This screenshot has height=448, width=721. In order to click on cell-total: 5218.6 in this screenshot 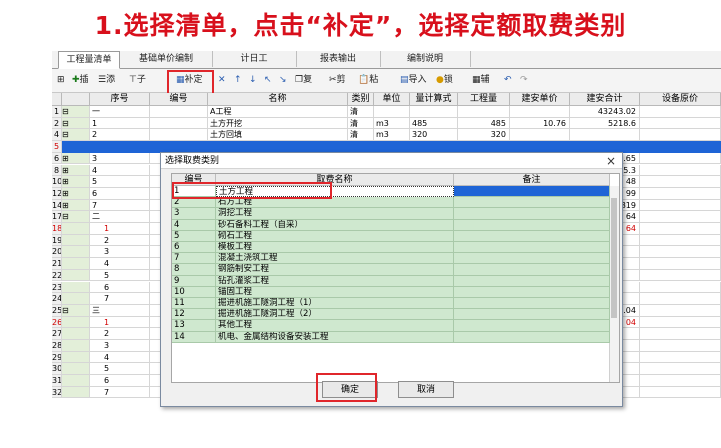, I will do `click(605, 123)`.